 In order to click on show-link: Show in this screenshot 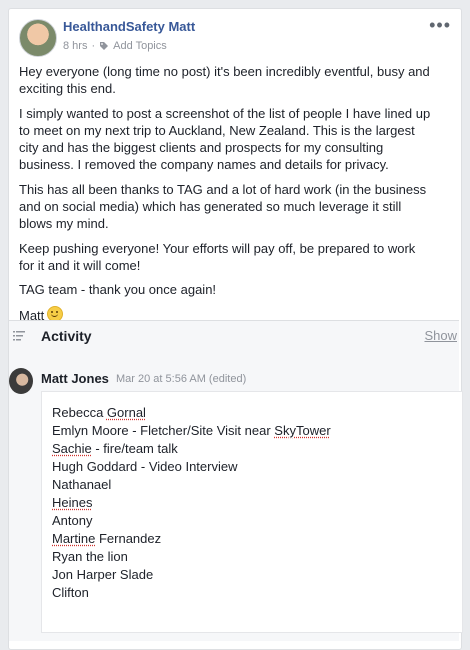, I will do `click(440, 335)`.